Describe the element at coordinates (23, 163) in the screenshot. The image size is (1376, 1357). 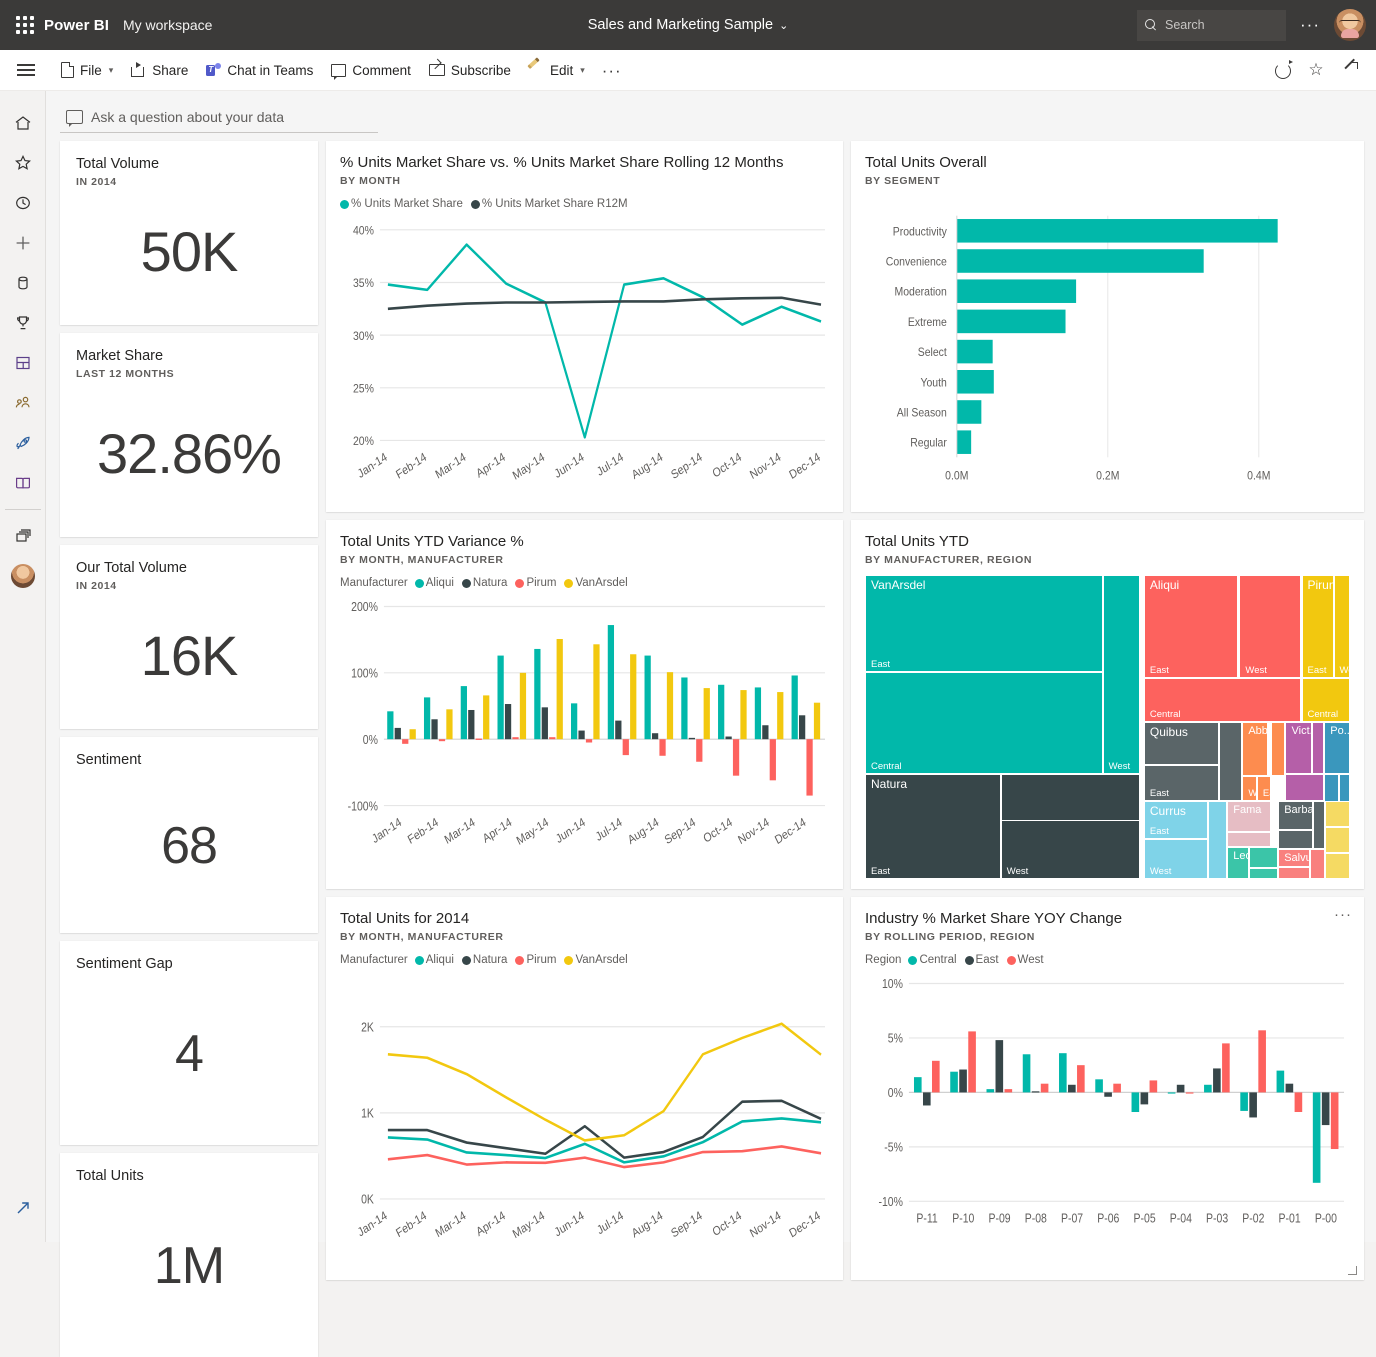
I see `sidebar-item-favorites` at that location.